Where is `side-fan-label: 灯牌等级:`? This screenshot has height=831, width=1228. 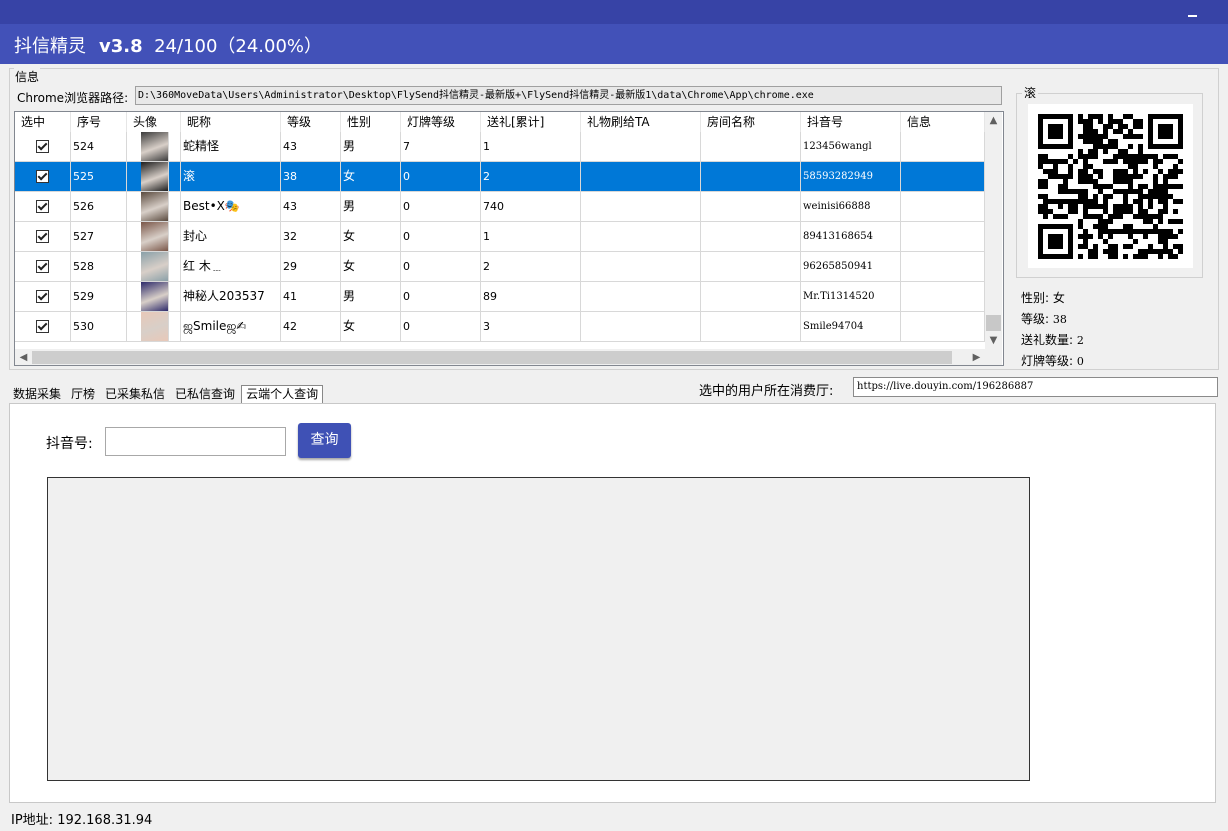 side-fan-label: 灯牌等级: is located at coordinates (1049, 361).